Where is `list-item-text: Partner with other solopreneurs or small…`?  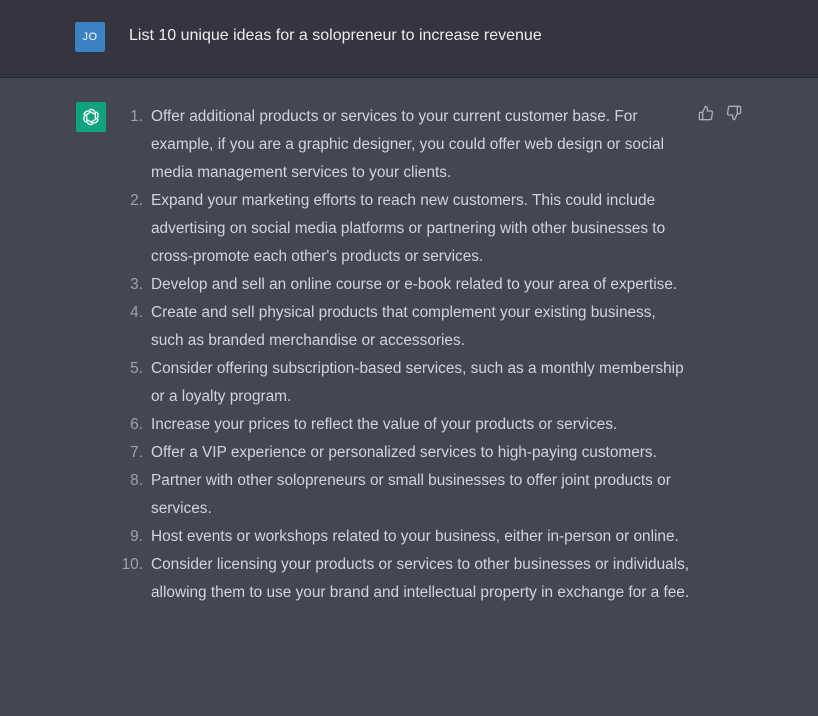
list-item-text: Partner with other solopreneurs or small… is located at coordinates (411, 494).